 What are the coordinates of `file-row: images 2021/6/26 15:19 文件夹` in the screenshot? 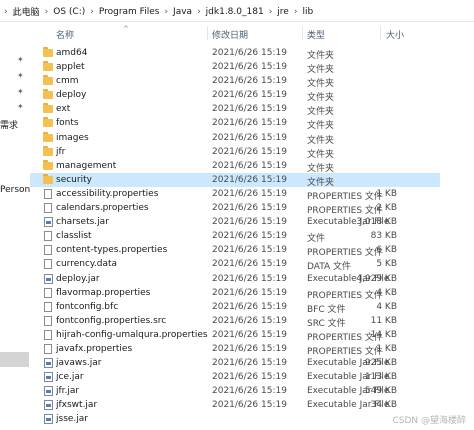 It's located at (235, 138).